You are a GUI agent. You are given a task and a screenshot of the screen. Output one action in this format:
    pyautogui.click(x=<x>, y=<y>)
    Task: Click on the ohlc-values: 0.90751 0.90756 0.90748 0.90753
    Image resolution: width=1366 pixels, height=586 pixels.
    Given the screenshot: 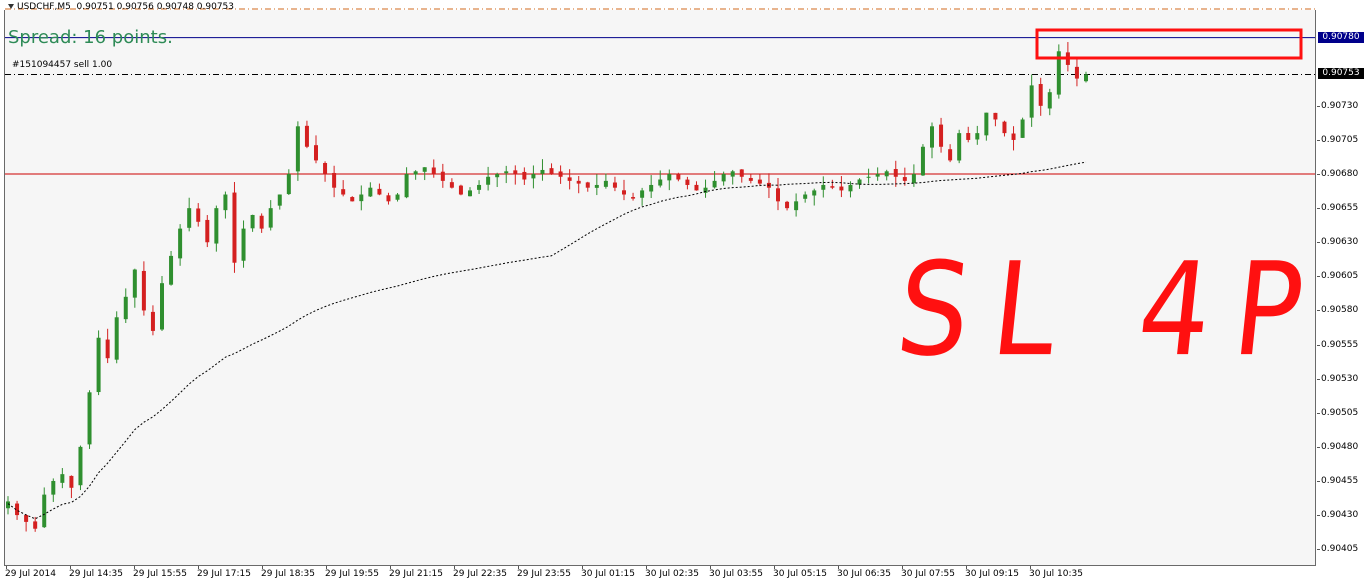 What is the action you would take?
    pyautogui.click(x=155, y=7)
    